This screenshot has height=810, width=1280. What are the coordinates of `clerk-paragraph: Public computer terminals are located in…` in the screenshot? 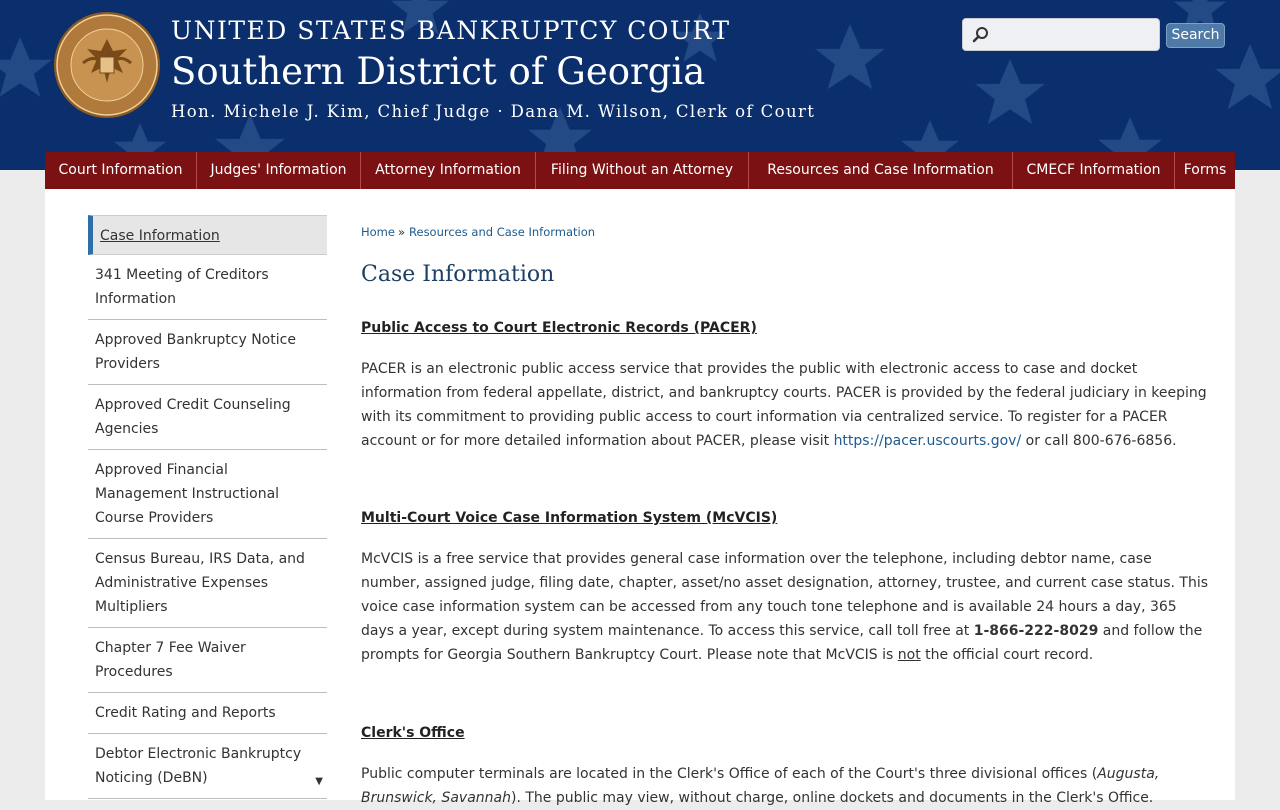 It's located at (786, 786).